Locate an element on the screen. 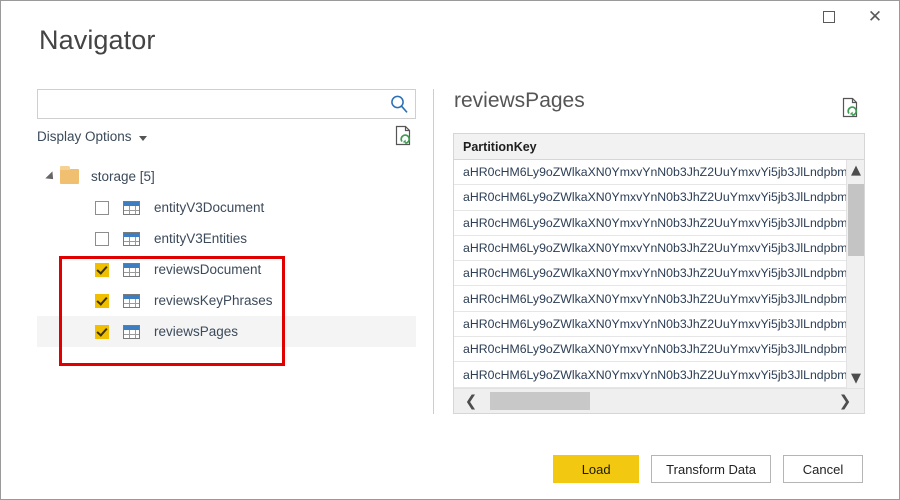 The height and width of the screenshot is (500, 900). chevron-down-icon: ▼ is located at coordinates (856, 378).